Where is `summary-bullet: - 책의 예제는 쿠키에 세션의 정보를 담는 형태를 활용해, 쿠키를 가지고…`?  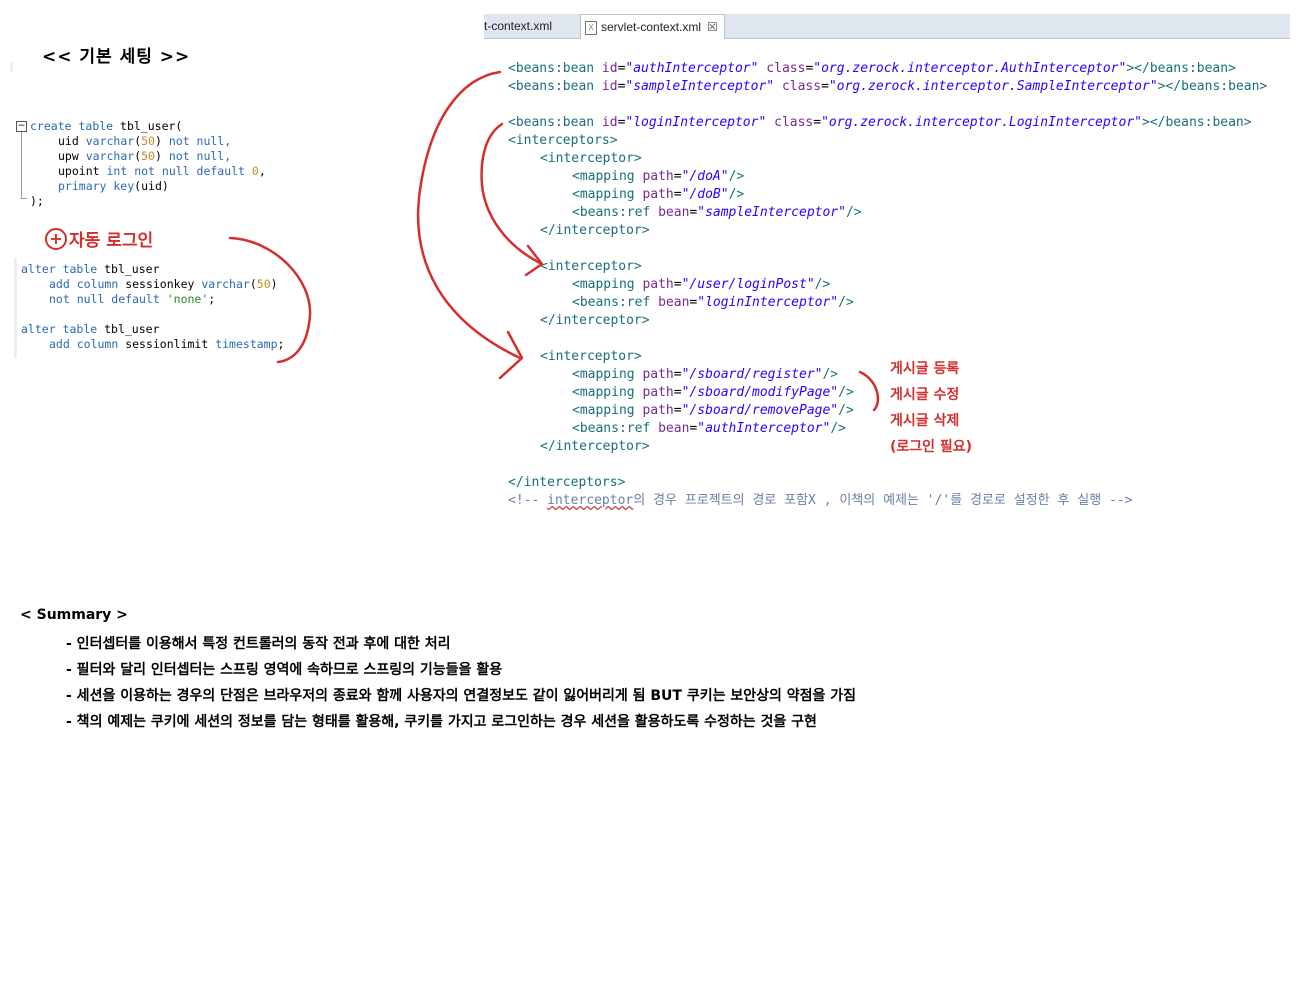
summary-bullet: - 책의 예제는 쿠키에 세션의 정보를 담는 형태를 활용해, 쿠키를 가지고… is located at coordinates (441, 722).